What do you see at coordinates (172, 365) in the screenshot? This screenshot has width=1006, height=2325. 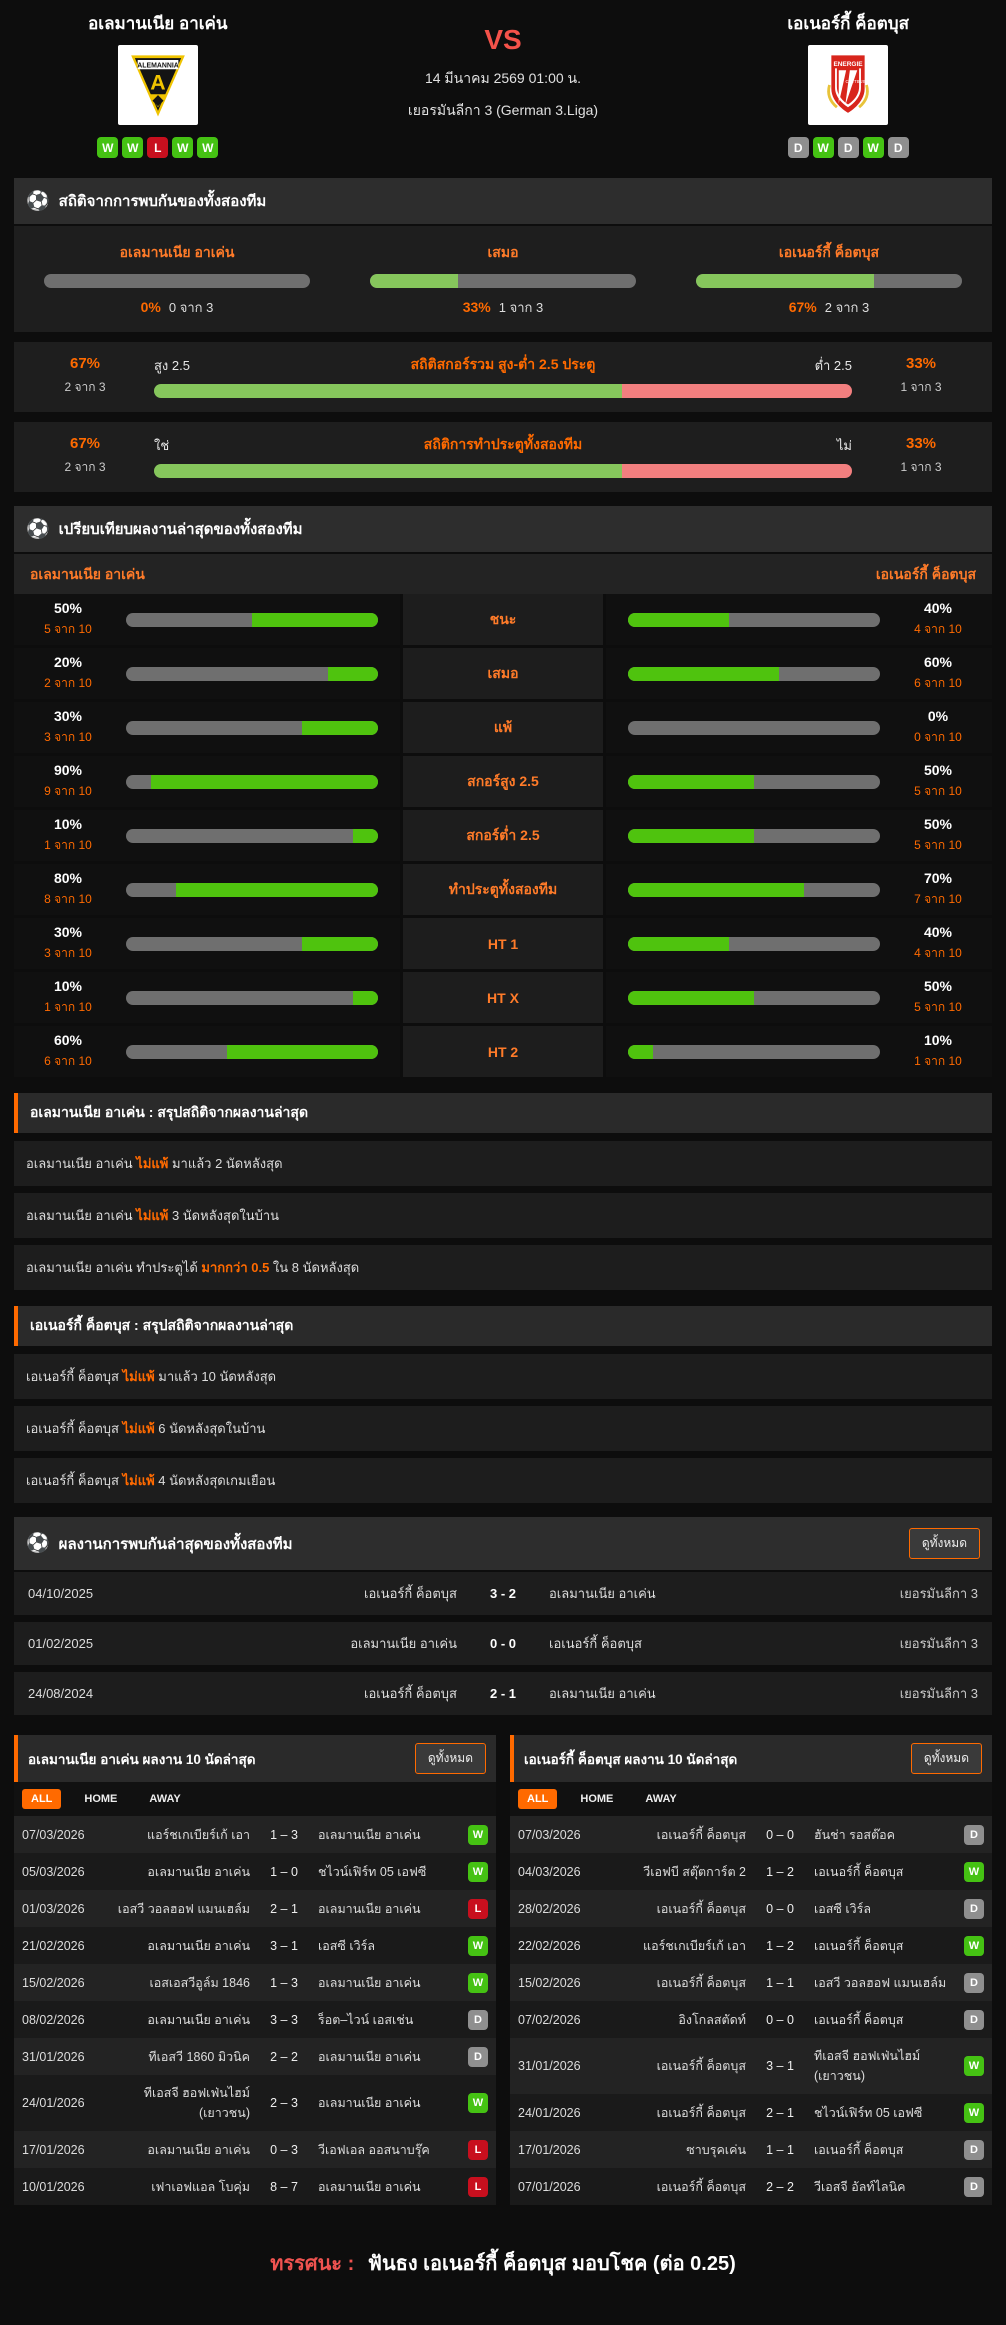 I see `split-left-label: สูง 2.5` at bounding box center [172, 365].